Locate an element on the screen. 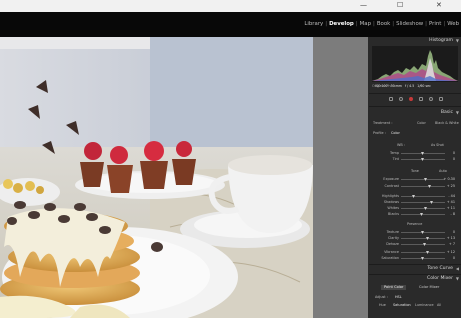 This screenshot has height=318, width=461. dehaze-slider is located at coordinates (423, 244).